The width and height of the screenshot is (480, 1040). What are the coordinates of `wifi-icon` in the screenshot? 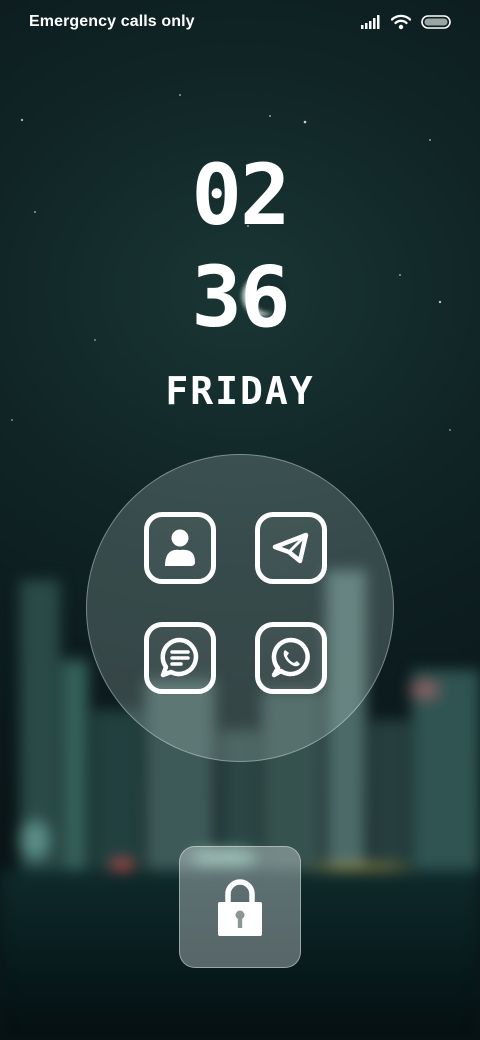 It's located at (401, 22).